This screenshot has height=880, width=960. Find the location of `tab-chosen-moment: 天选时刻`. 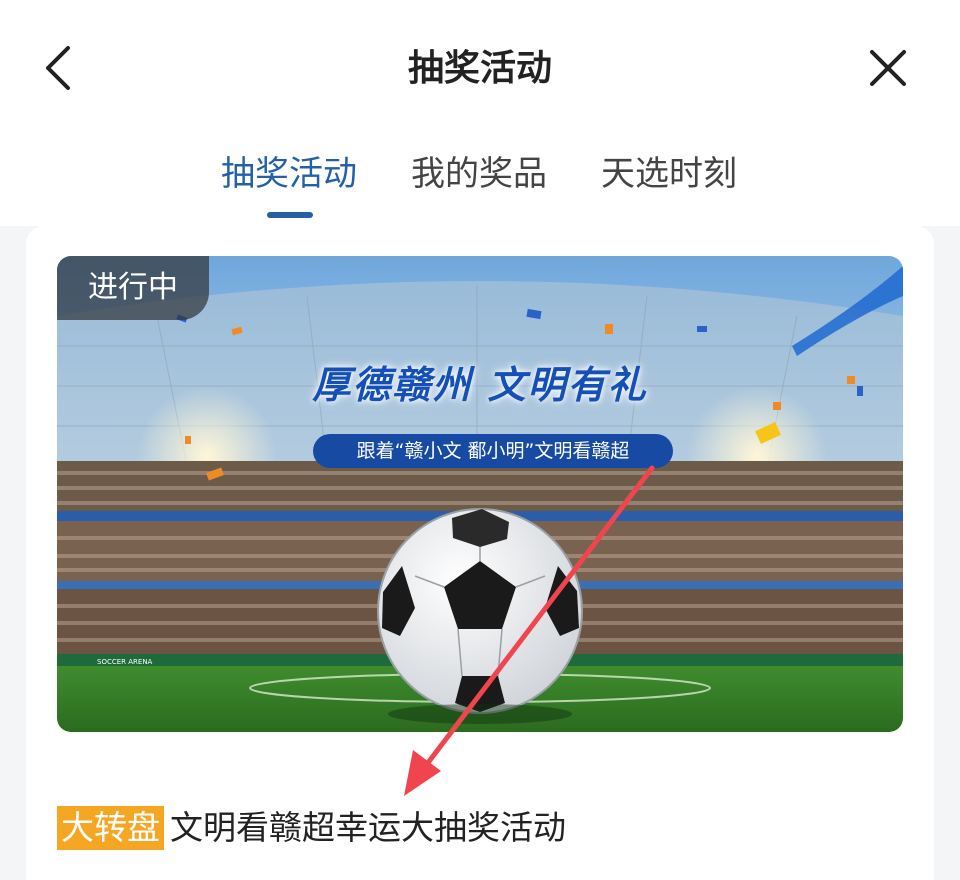

tab-chosen-moment: 天选时刻 is located at coordinates (669, 174).